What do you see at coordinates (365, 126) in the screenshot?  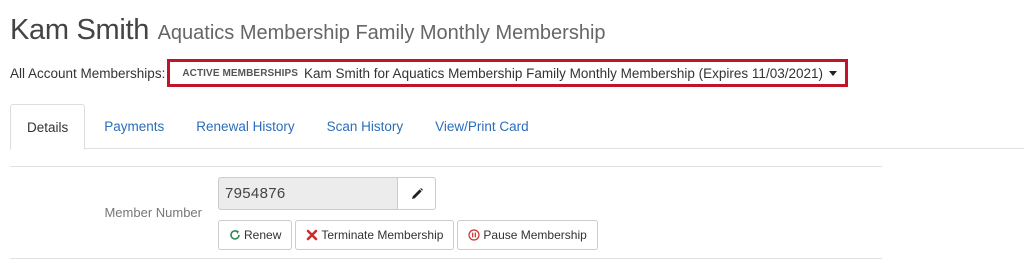 I see `tab-scan-history: Scan History` at bounding box center [365, 126].